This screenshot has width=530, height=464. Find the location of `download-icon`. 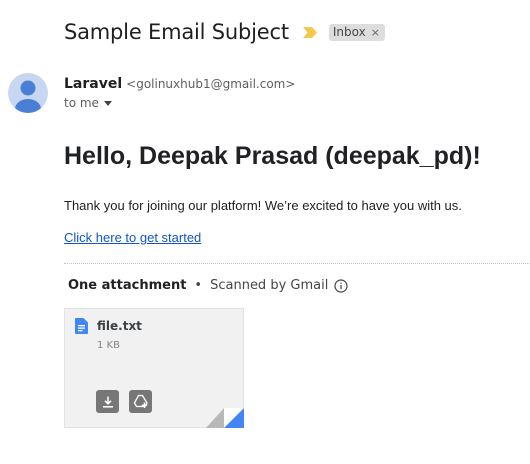

download-icon is located at coordinates (107, 402).